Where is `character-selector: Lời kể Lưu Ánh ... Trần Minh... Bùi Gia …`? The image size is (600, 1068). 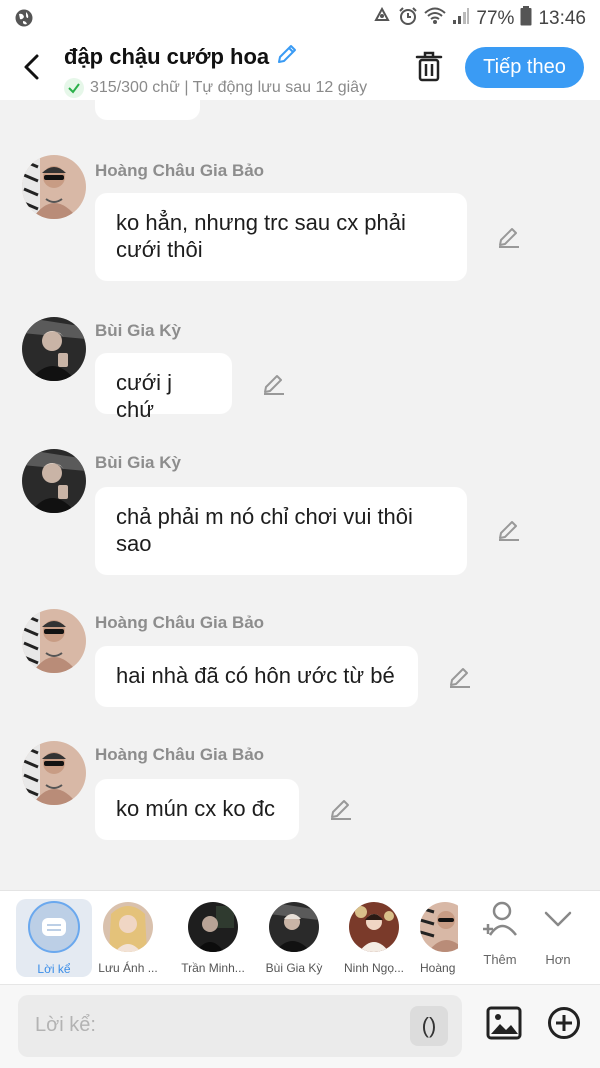
character-selector: Lời kể Lưu Ánh ... Trần Minh... Bùi Gia … is located at coordinates (300, 937).